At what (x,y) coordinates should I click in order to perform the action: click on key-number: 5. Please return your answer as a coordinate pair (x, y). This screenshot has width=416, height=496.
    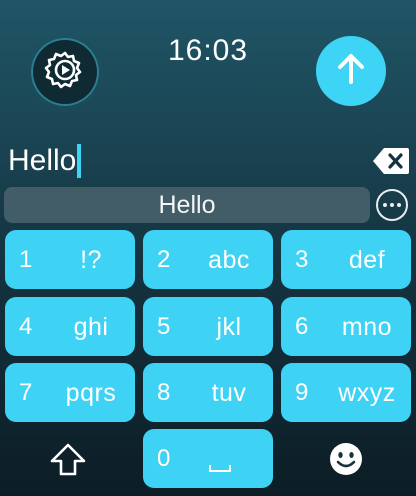
    Looking at the image, I should click on (164, 326).